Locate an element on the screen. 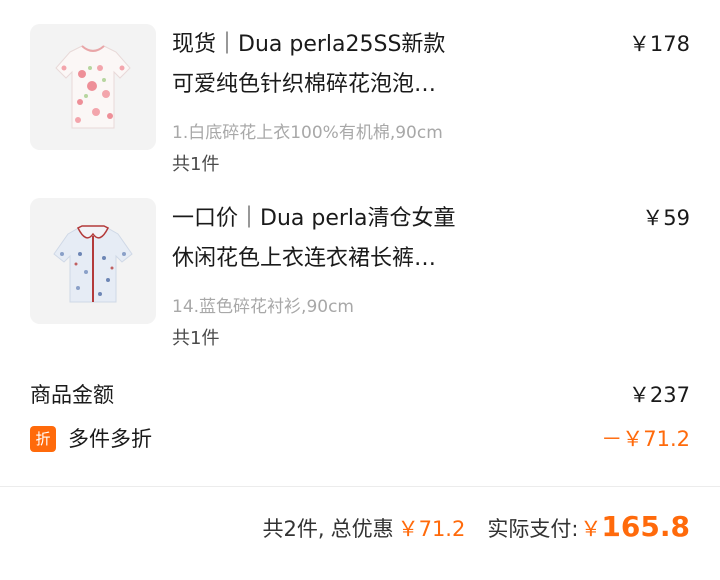 The width and height of the screenshot is (720, 580). total-discount-value: ￥71.2 is located at coordinates (431, 529).